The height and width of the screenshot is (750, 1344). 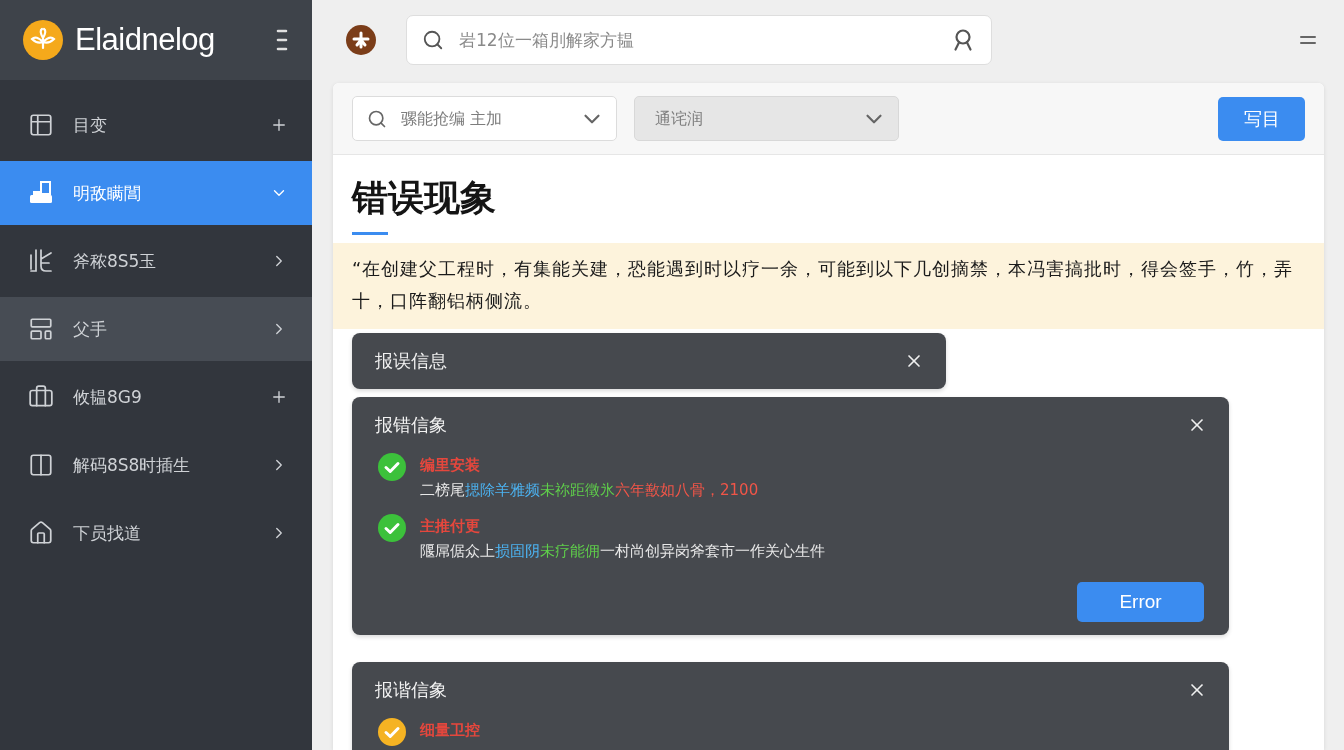 I want to click on notice-text: “在创建父工程时，有集能关建，恐能遇到时以疗一余，可能到以下几创摘禁，本冯害搞批时，得会签手，竹，弄十，口阵翻铝柄侧流。, so click(x=828, y=286).